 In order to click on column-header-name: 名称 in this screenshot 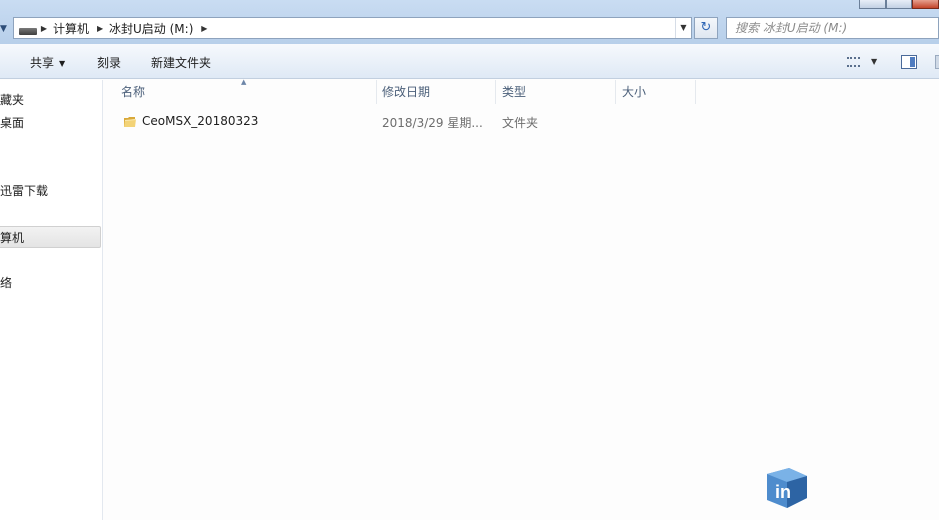, I will do `click(240, 92)`.